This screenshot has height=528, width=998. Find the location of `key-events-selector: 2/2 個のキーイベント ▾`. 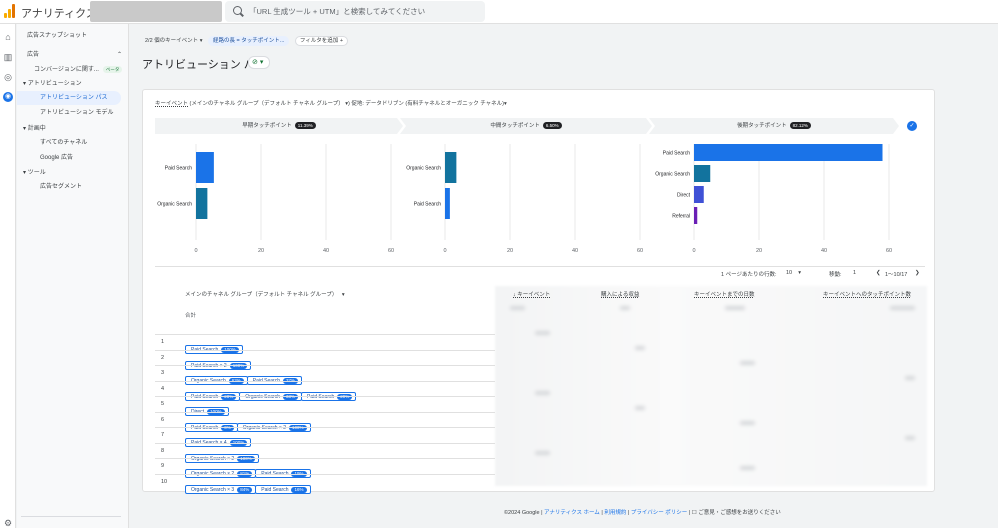

key-events-selector: 2/2 個のキーイベント ▾ is located at coordinates (173, 41).